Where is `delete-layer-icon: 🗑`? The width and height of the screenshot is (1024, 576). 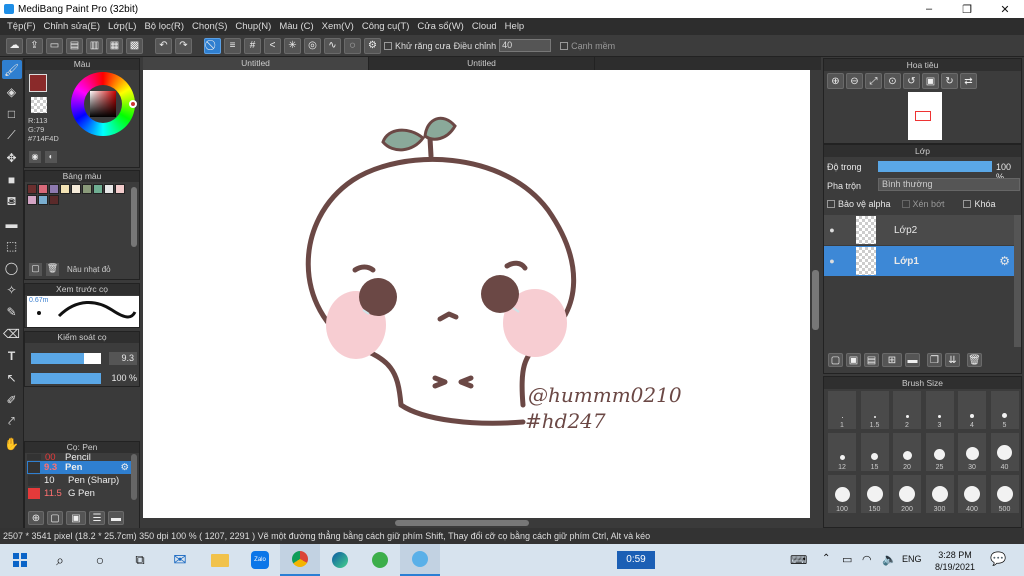
delete-layer-icon: 🗑 is located at coordinates (974, 360).